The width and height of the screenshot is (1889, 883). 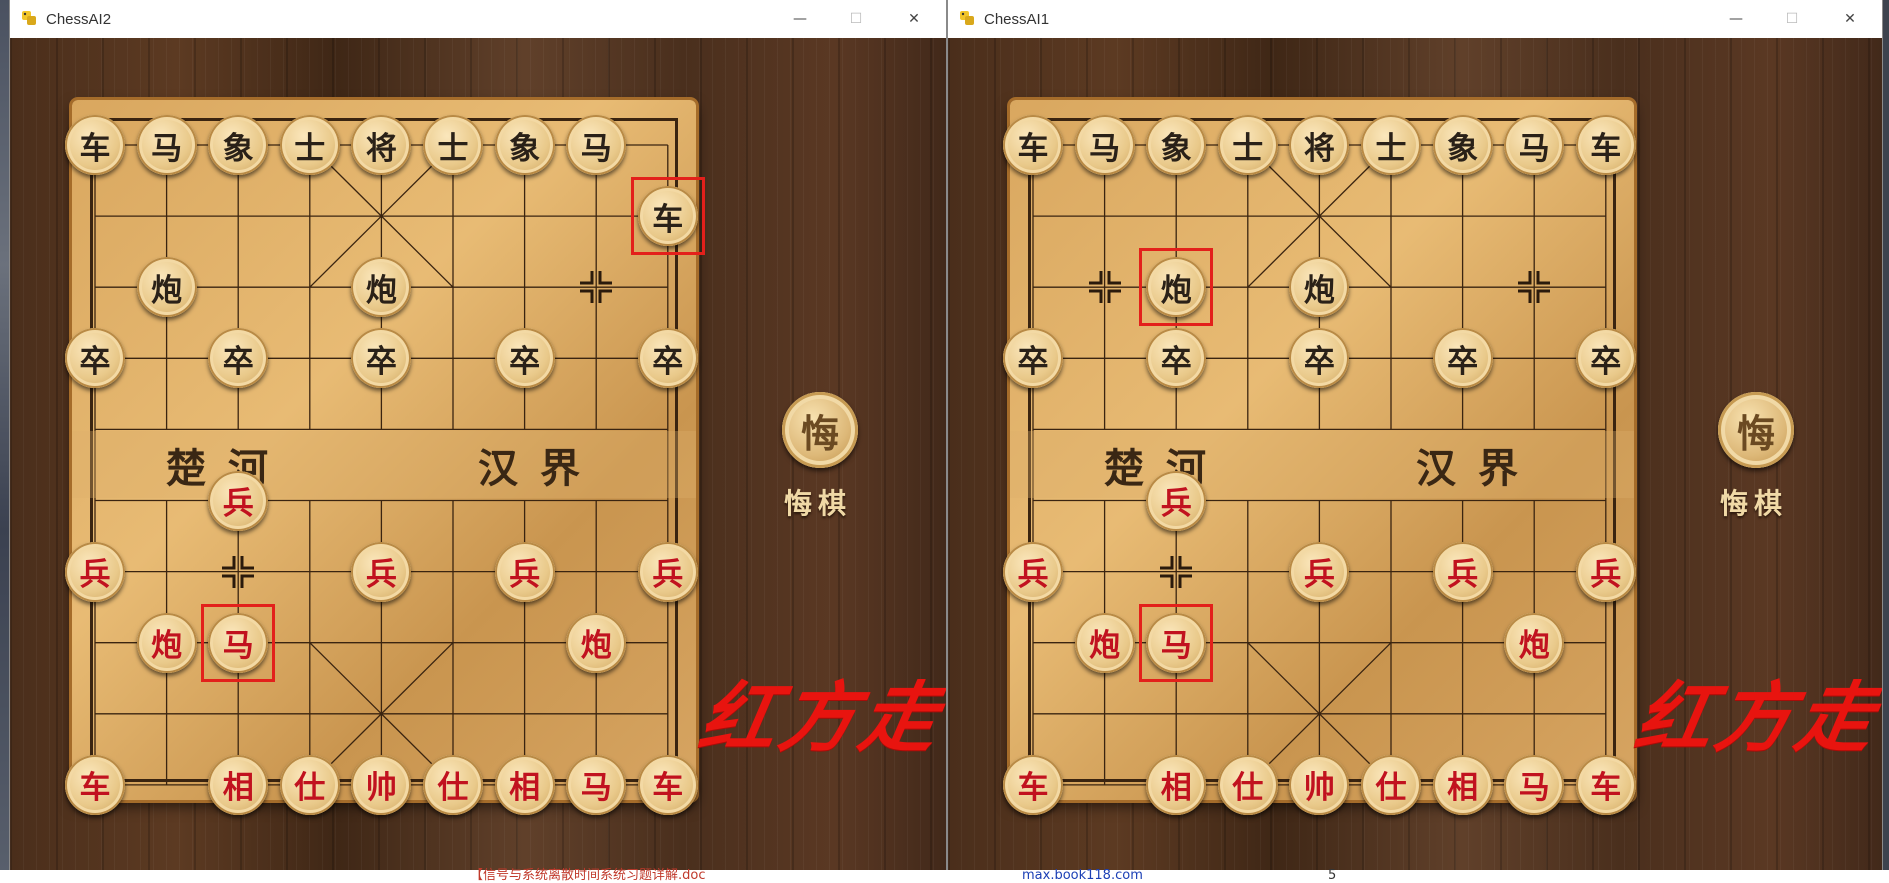 What do you see at coordinates (1082, 876) in the screenshot?
I see `background-url-text: max.book118.com` at bounding box center [1082, 876].